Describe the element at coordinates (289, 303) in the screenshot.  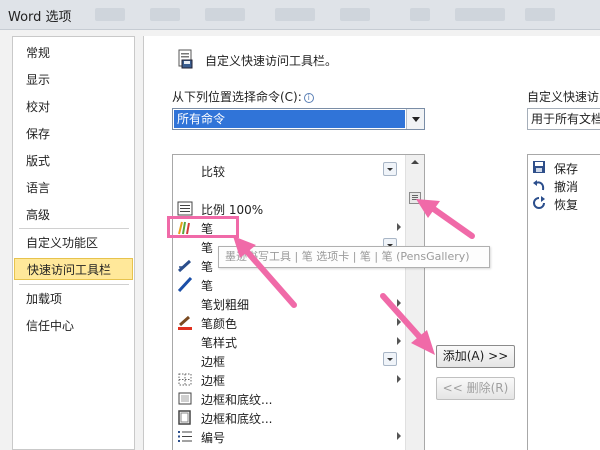
I see `list-item: 笔划粗细` at that location.